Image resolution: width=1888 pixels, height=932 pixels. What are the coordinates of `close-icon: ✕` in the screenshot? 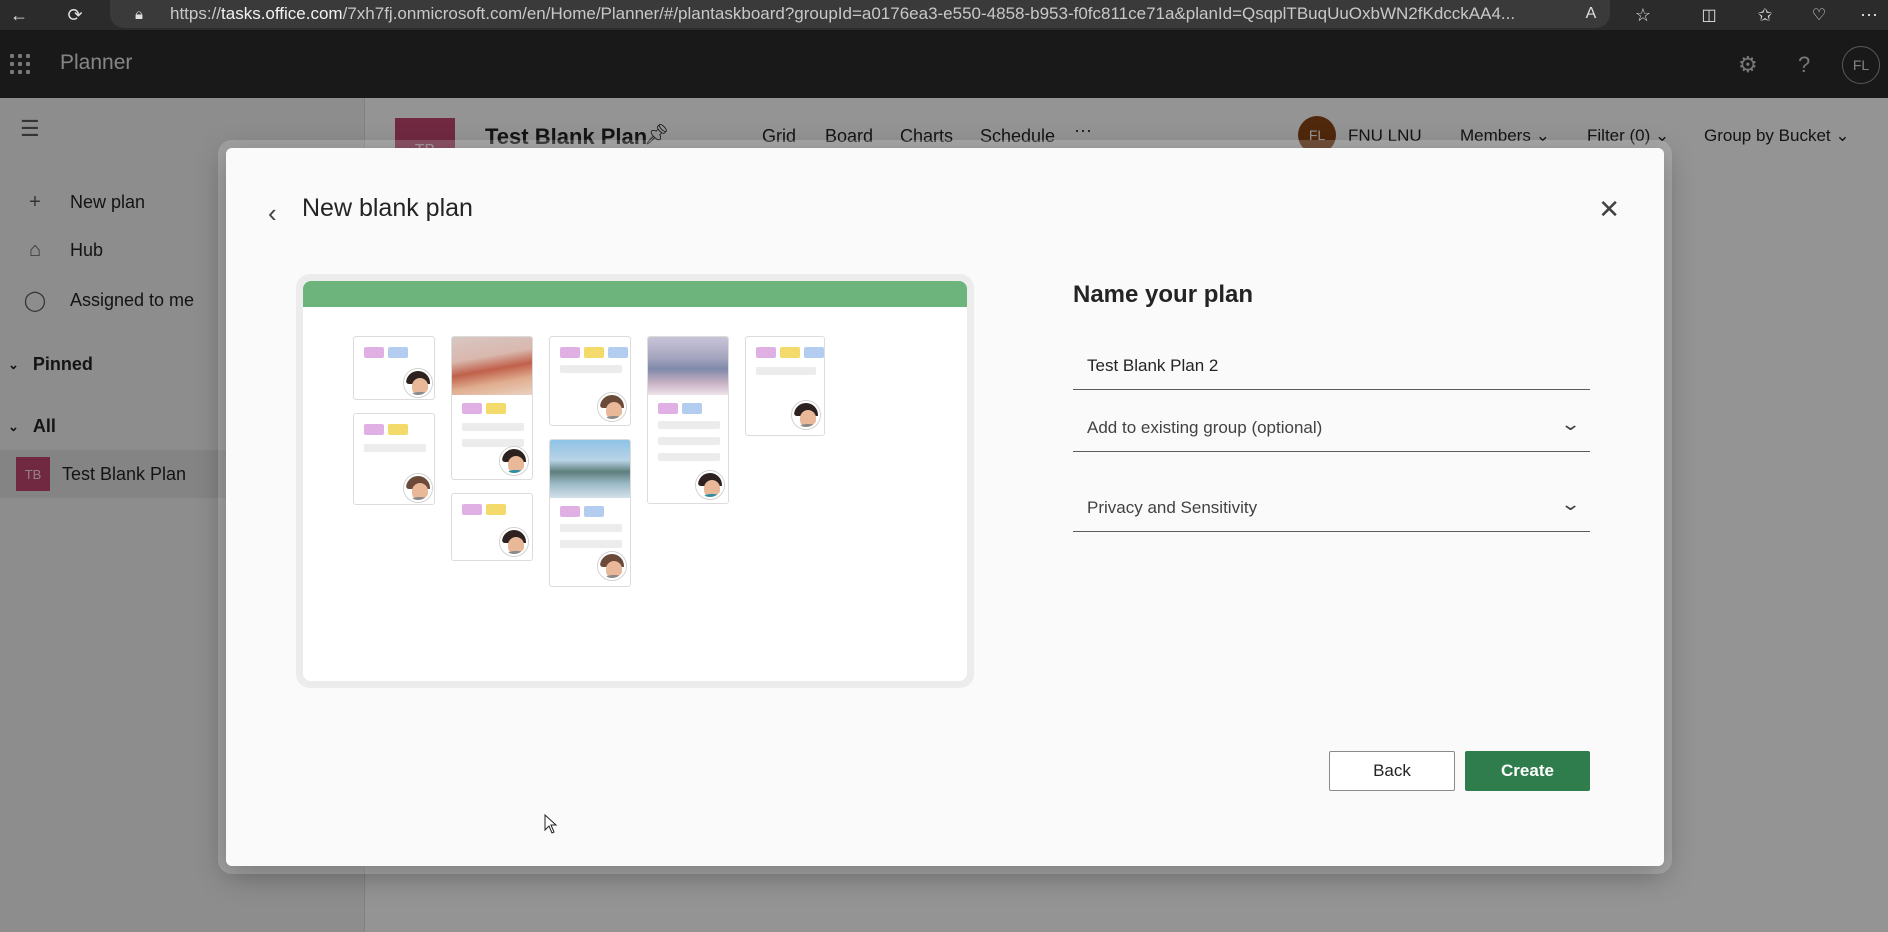 It's located at (1609, 209).